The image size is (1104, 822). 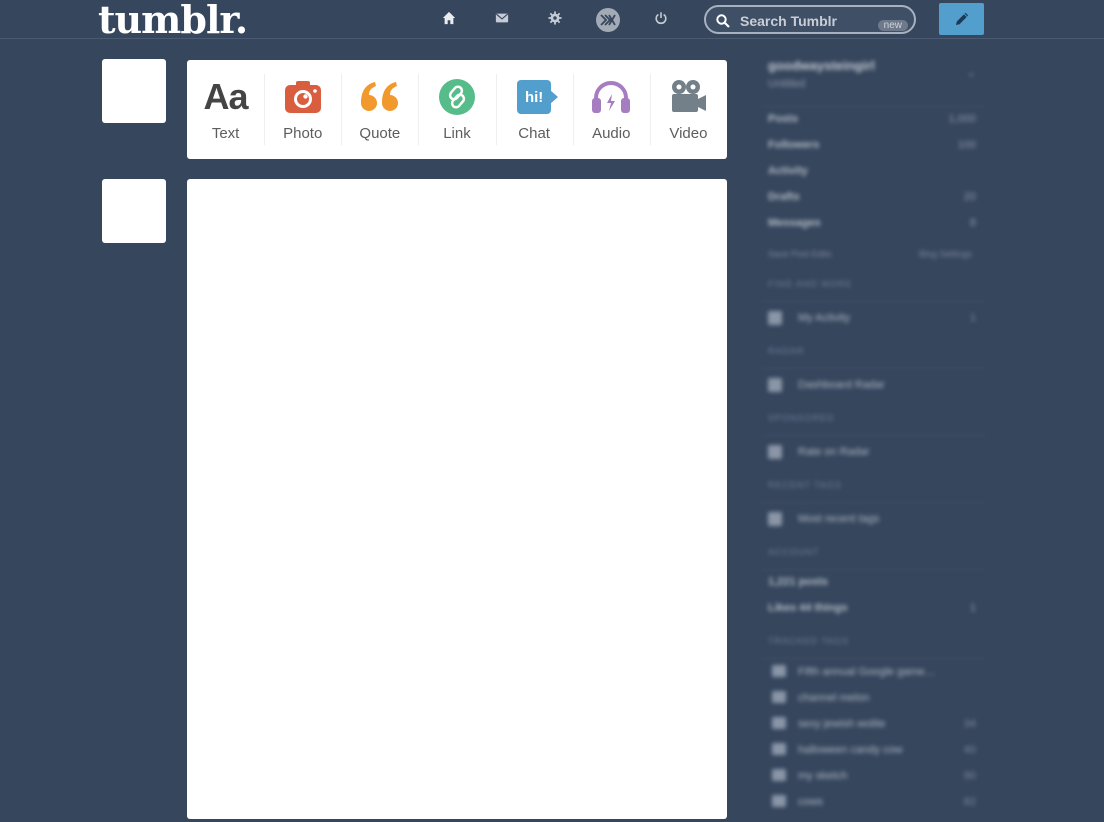 I want to click on sidebar-section-heading: SPONSORED, so click(x=873, y=420).